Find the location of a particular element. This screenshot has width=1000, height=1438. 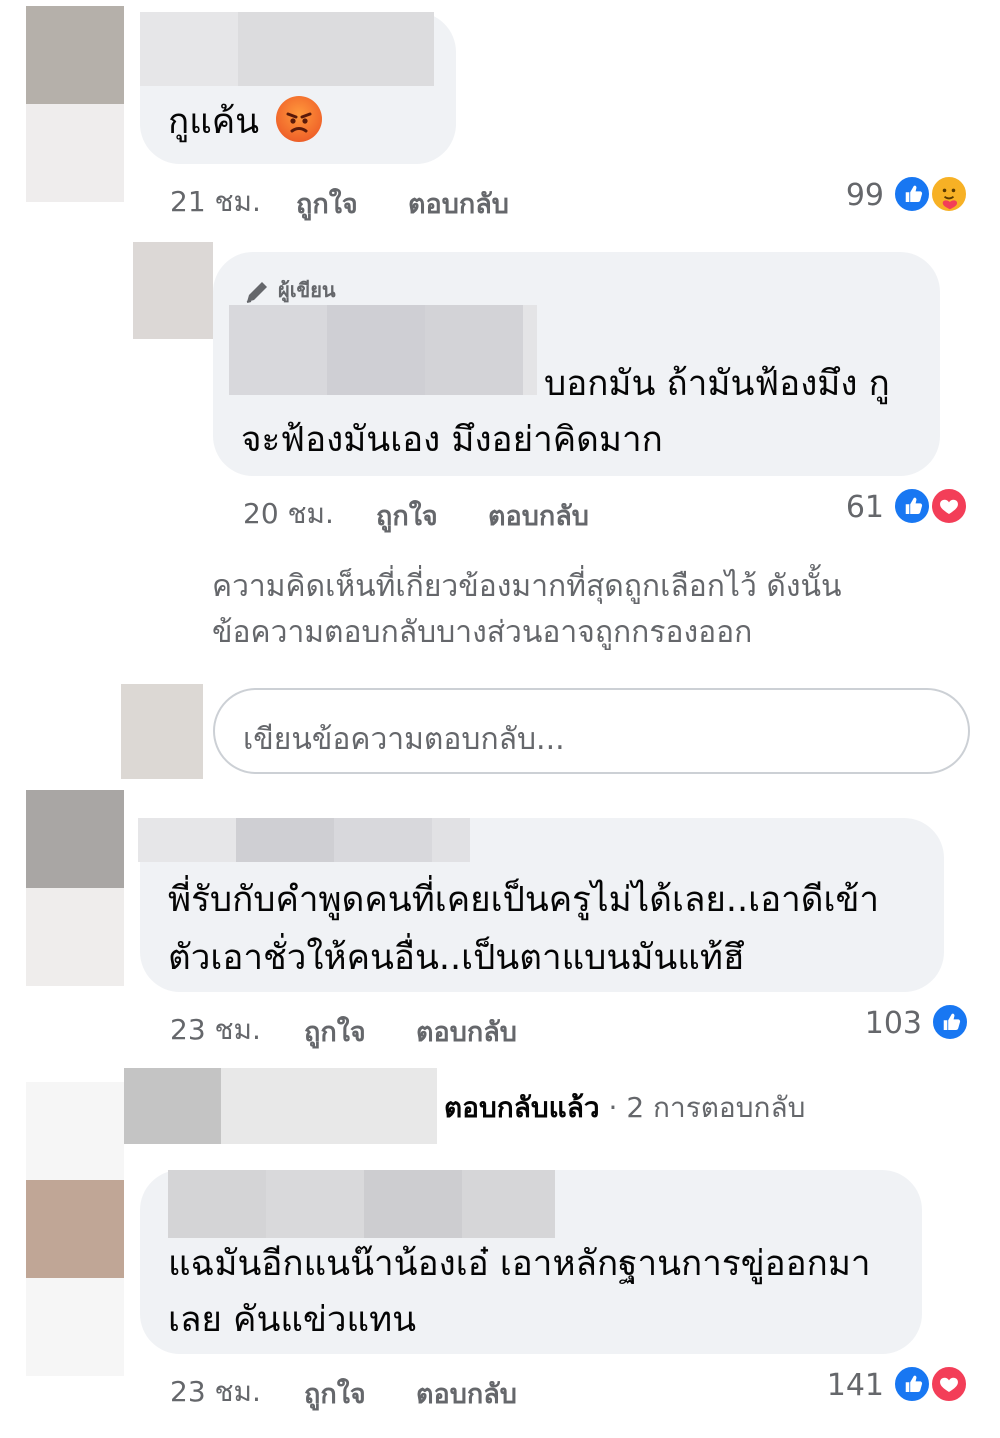

comment-time: 20 ชม. is located at coordinates (288, 514).